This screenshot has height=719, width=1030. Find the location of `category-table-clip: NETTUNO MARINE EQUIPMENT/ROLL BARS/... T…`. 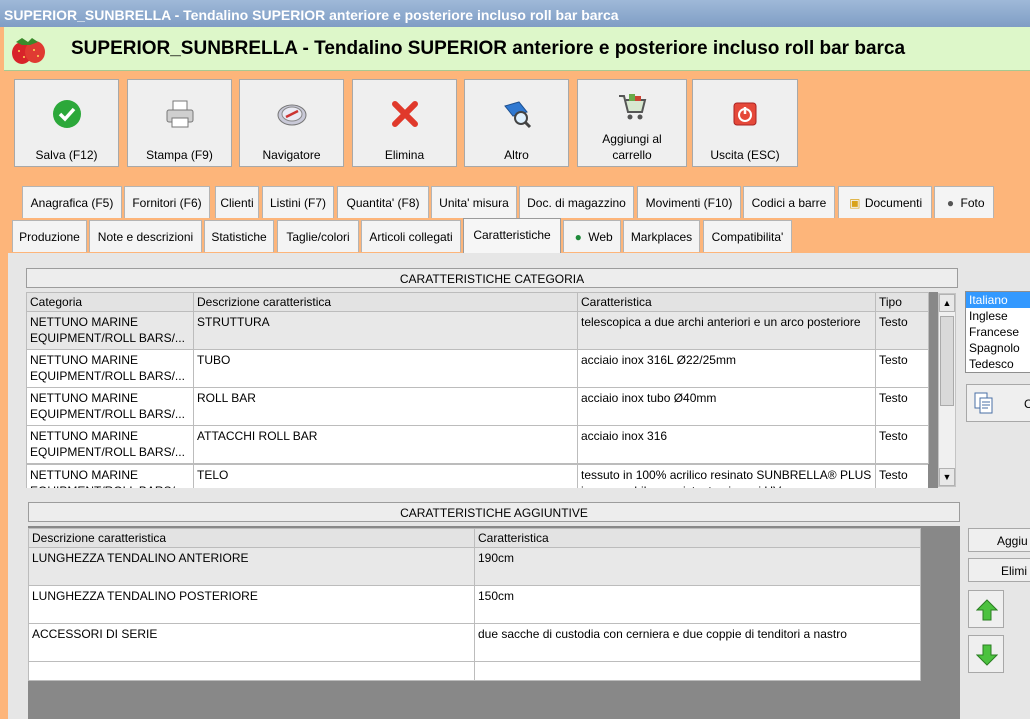

category-table-clip: NETTUNO MARINE EQUIPMENT/ROLL BARS/... T… is located at coordinates (477, 476).